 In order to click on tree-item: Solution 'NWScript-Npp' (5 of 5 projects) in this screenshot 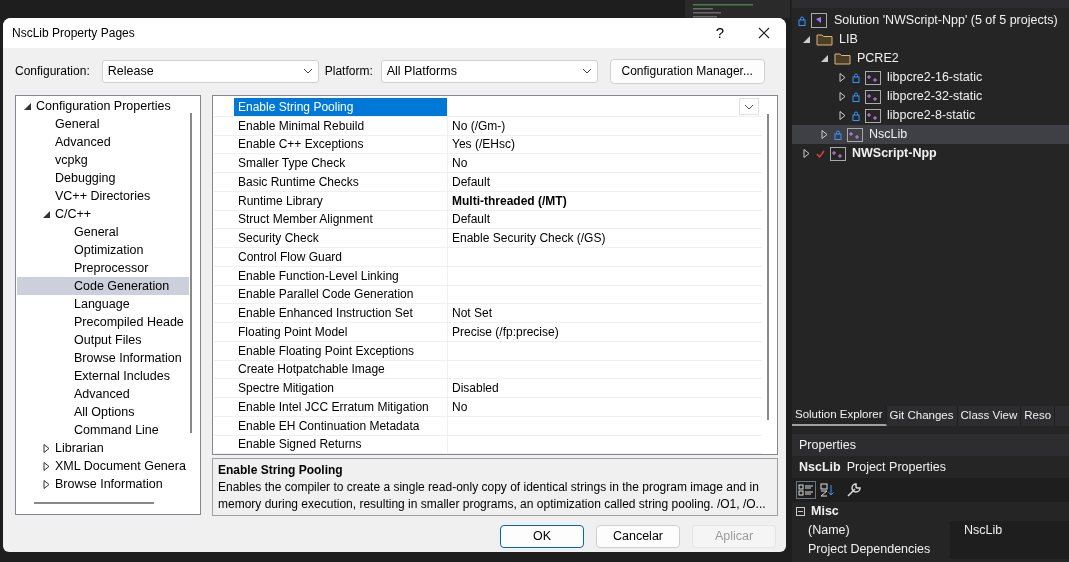, I will do `click(930, 20)`.